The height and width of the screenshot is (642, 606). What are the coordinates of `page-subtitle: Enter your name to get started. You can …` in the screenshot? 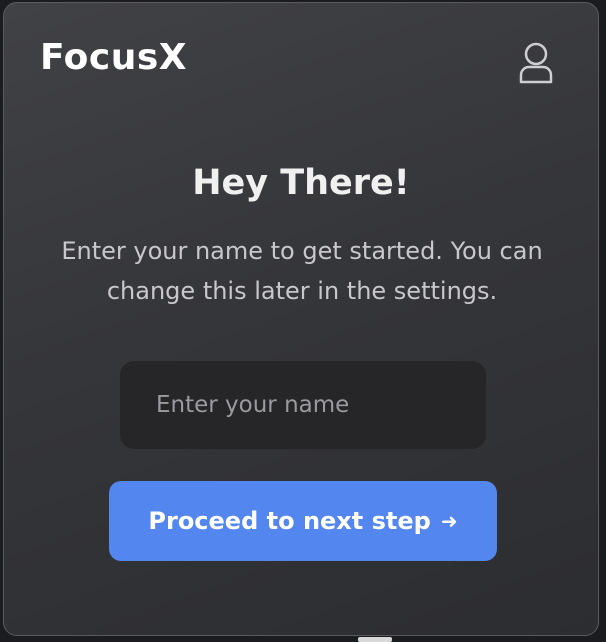 It's located at (302, 271).